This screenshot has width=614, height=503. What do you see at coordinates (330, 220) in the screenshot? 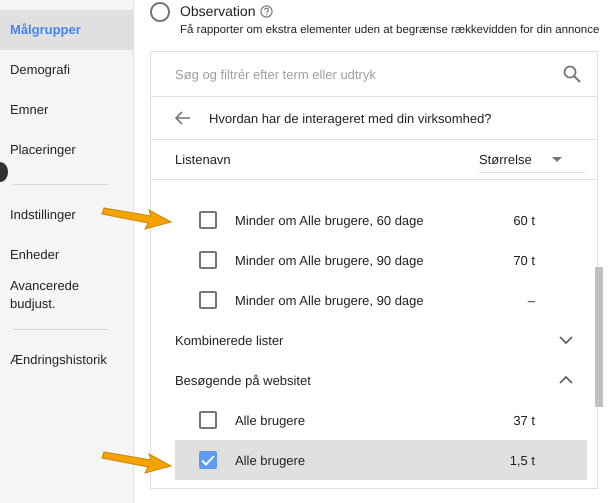
I see `list-name: Minder om Alle brugere, 60 dage` at bounding box center [330, 220].